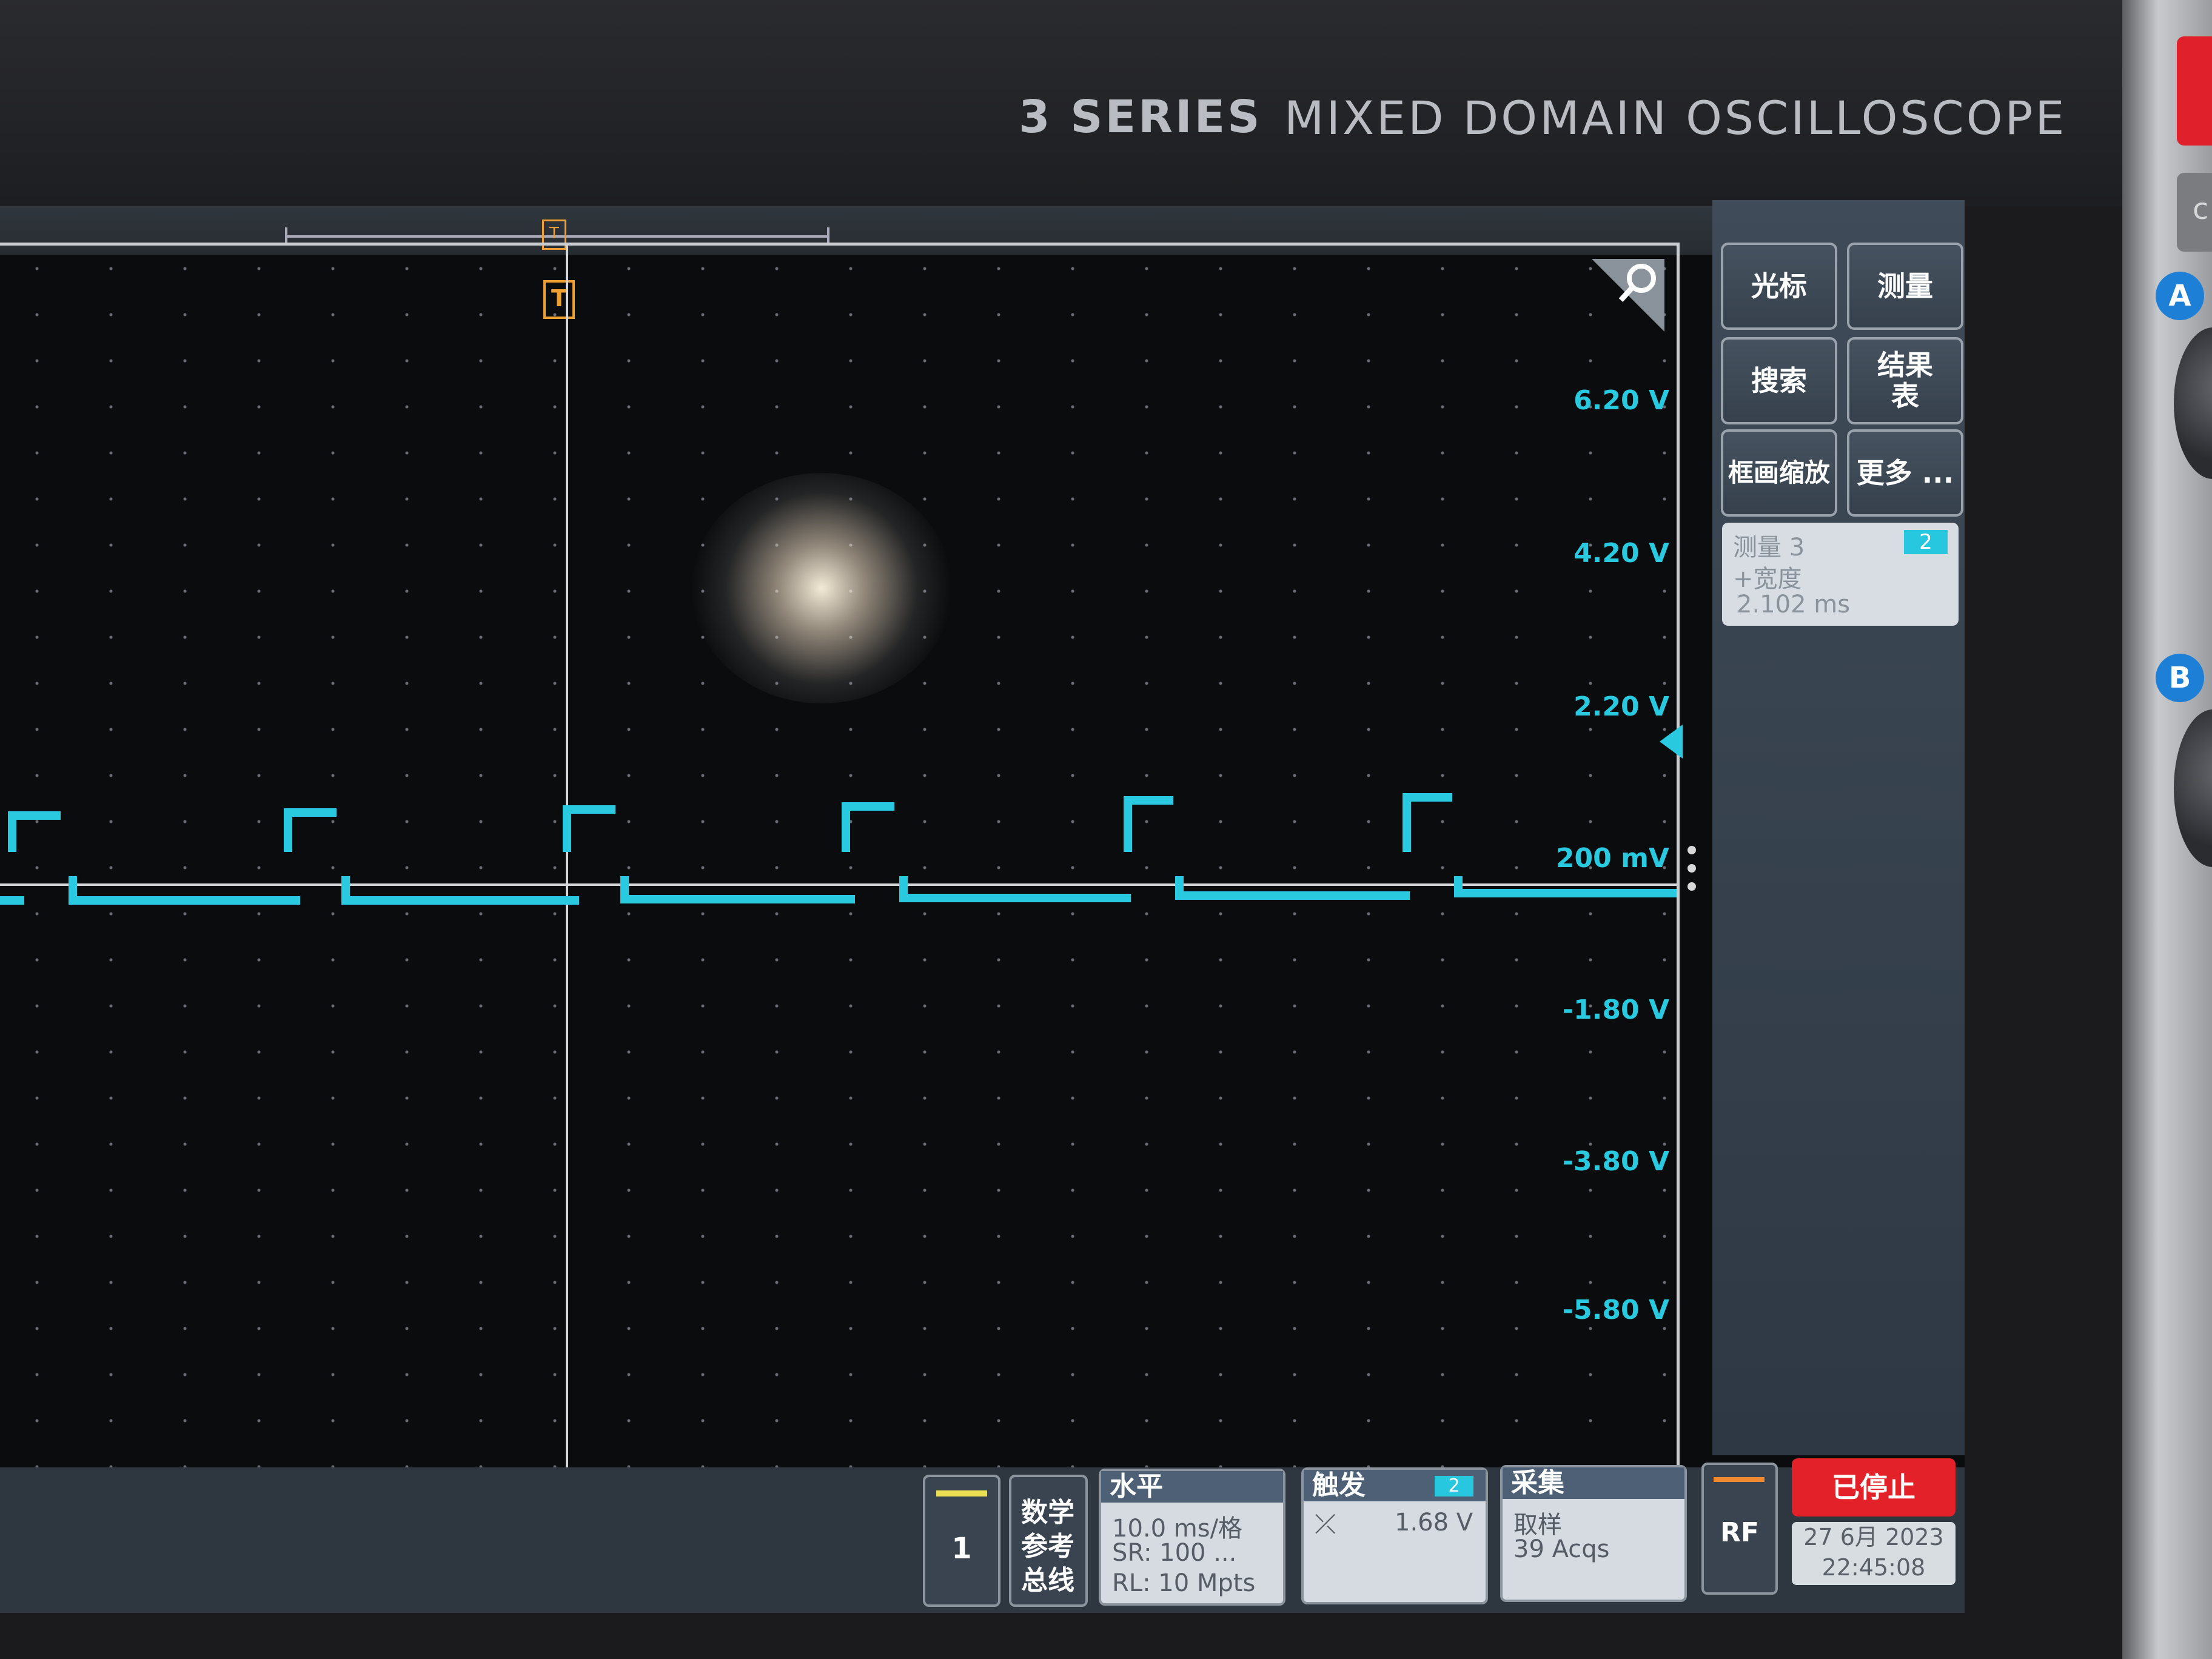 The height and width of the screenshot is (1659, 2212). What do you see at coordinates (1905, 286) in the screenshot?
I see `measure-button: 测量` at bounding box center [1905, 286].